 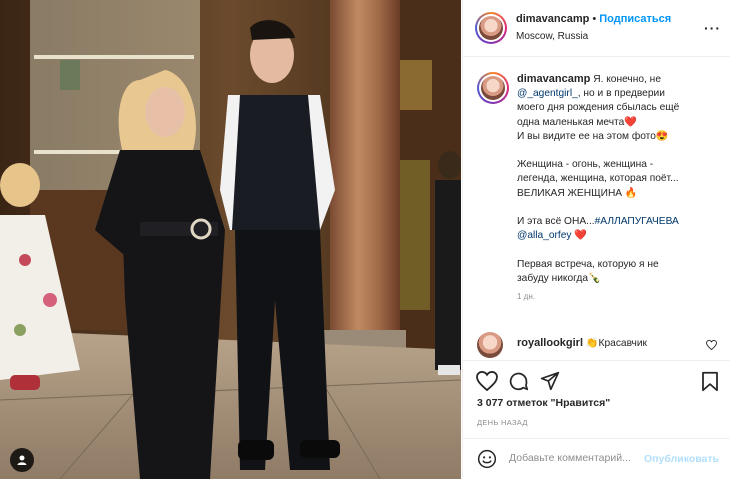 I want to click on mention-link: @alla_orfey, so click(x=544, y=235).